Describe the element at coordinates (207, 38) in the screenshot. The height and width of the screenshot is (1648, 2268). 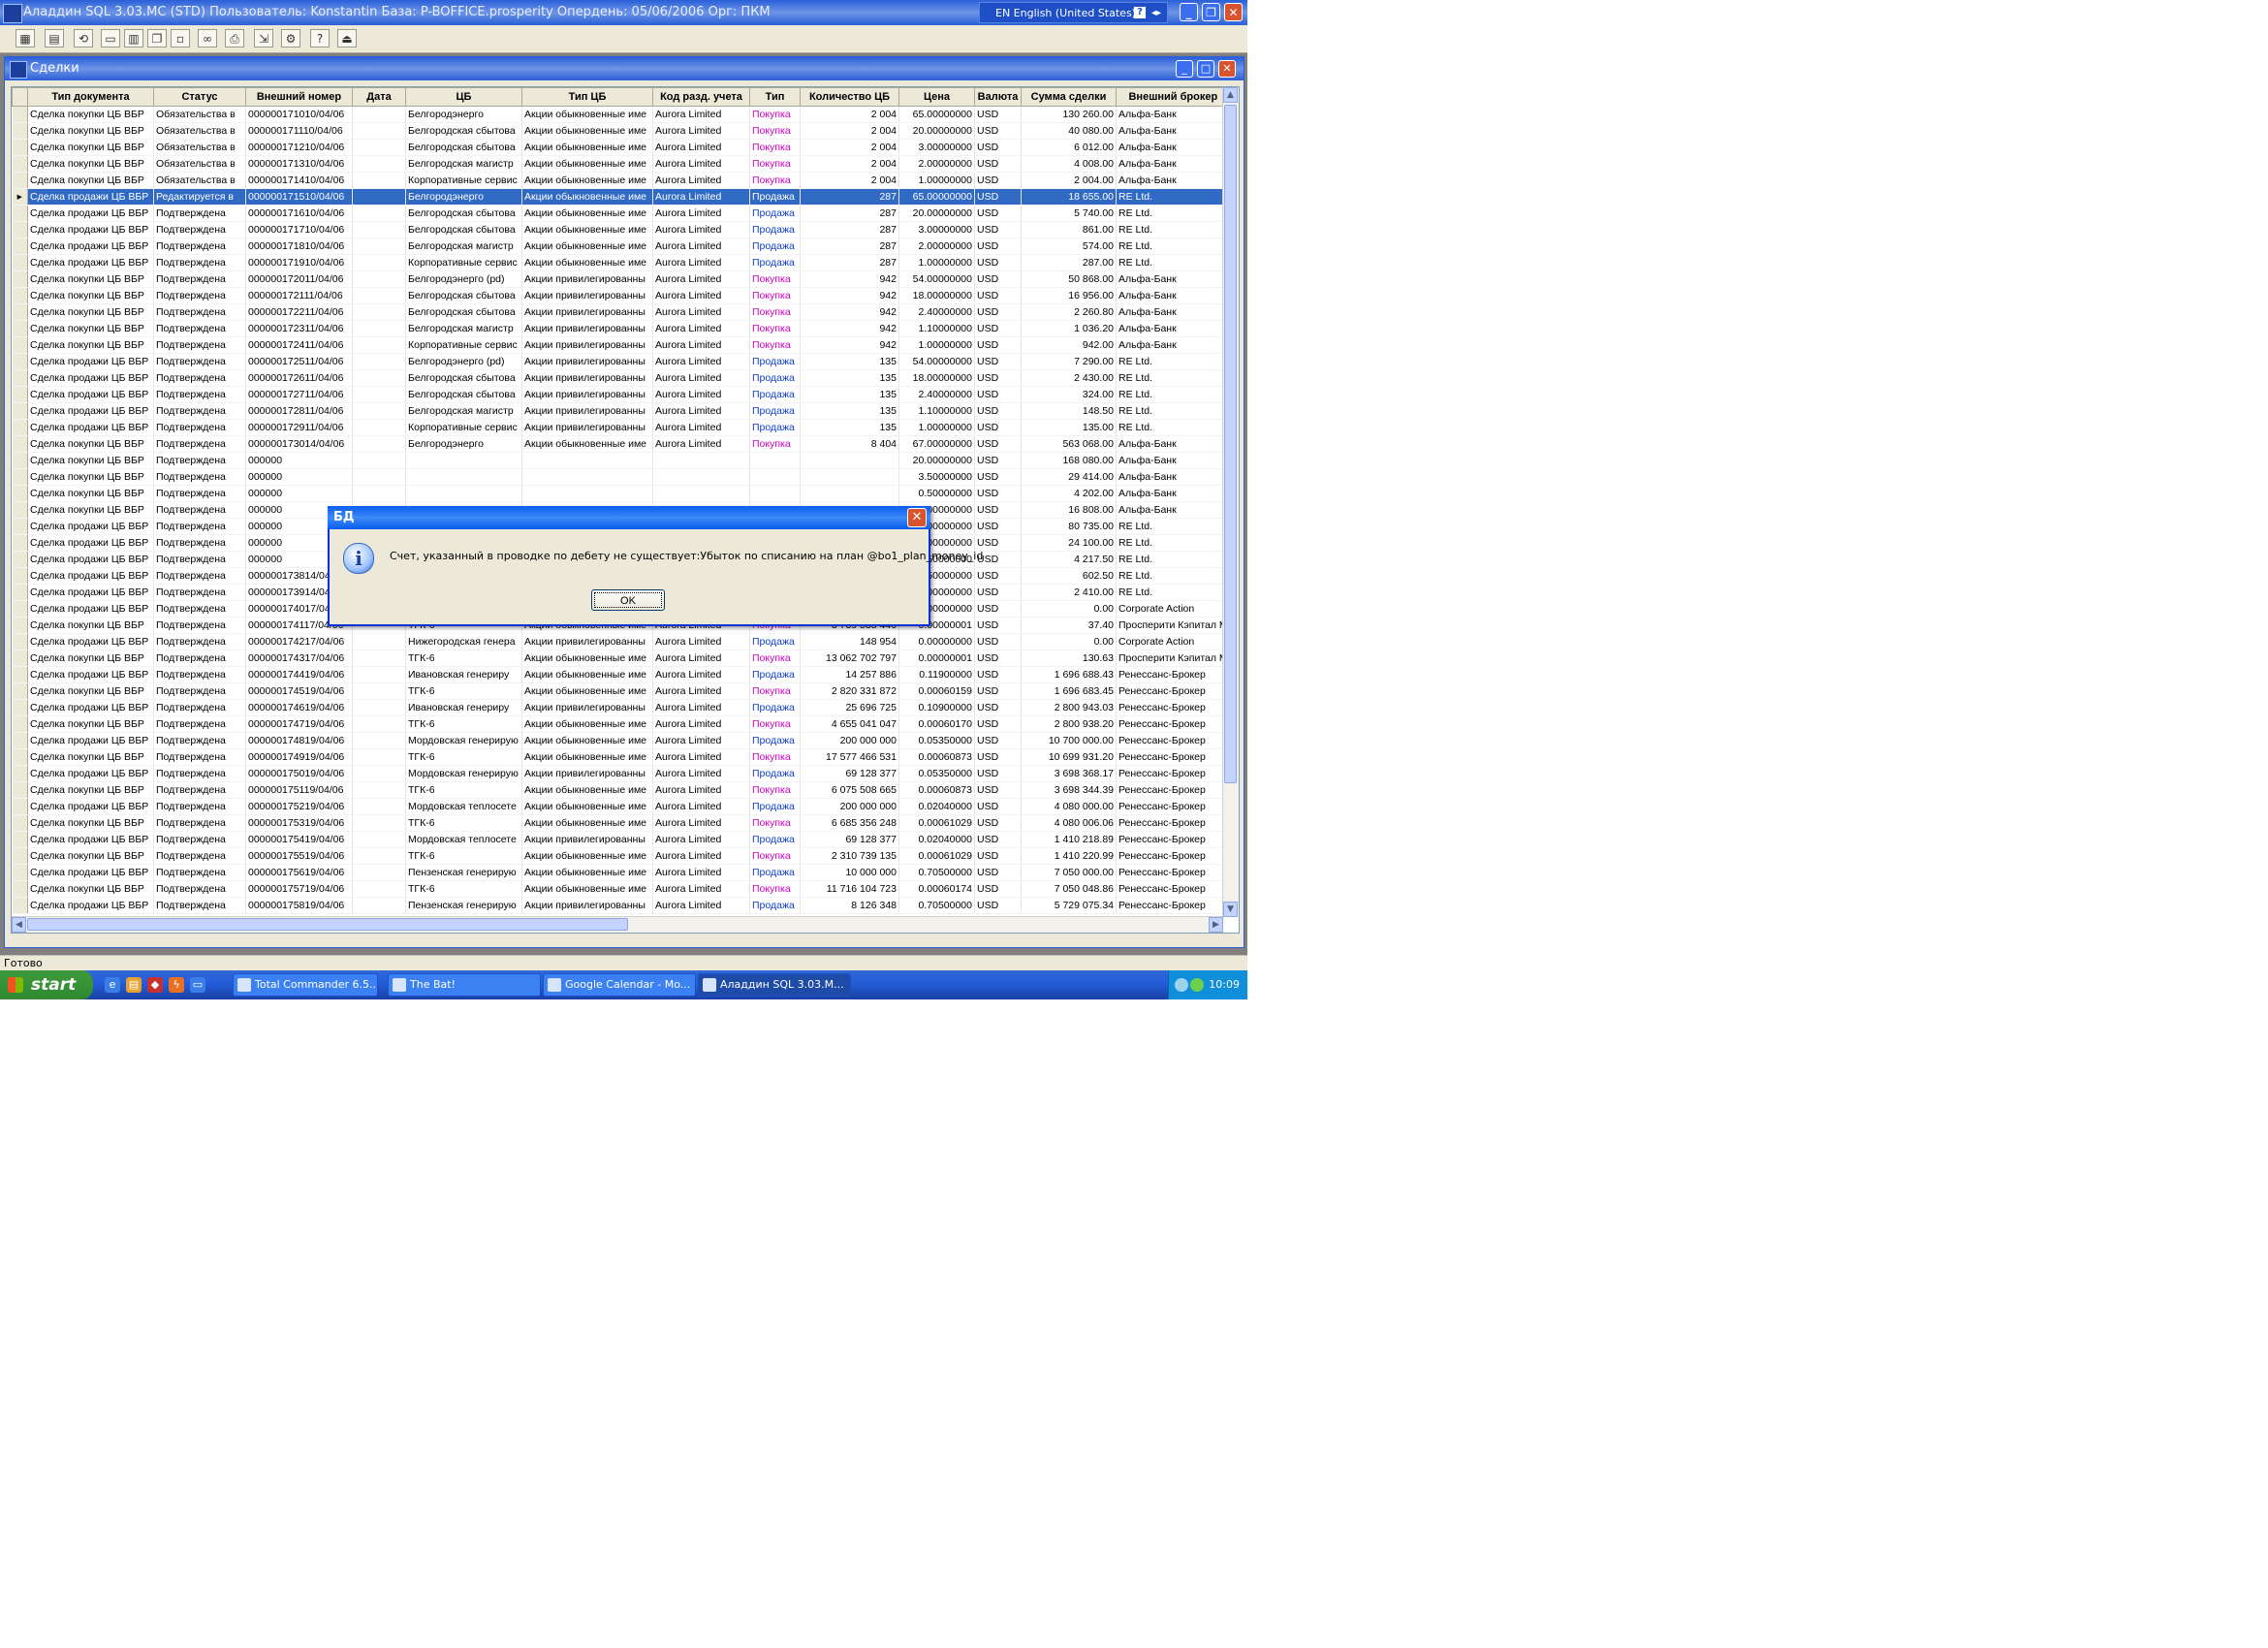
I see `binoculars-icon: ∞` at that location.